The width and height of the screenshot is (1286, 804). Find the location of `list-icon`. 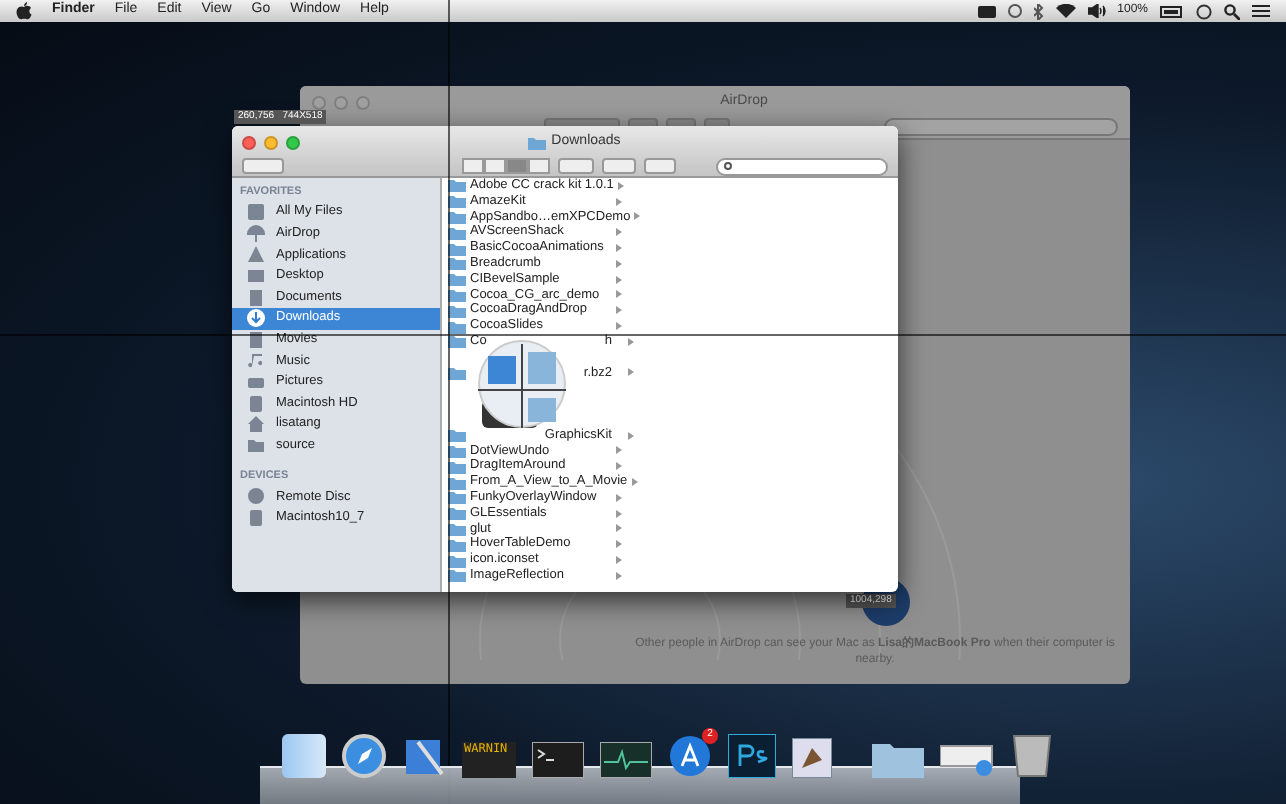

list-icon is located at coordinates (1261, 11).